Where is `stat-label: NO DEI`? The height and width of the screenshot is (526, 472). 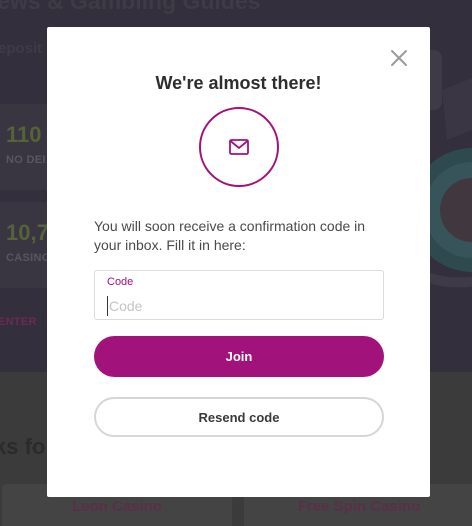 stat-label: NO DEI is located at coordinates (26, 160).